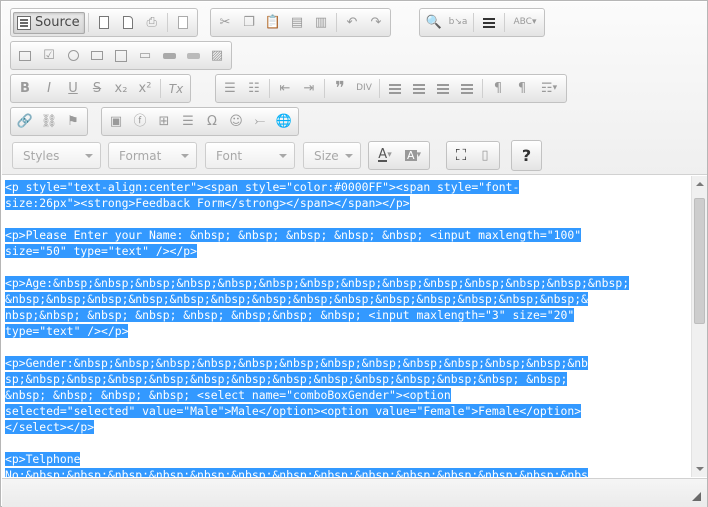 The width and height of the screenshot is (708, 507). I want to click on strike-button: S, so click(97, 89).